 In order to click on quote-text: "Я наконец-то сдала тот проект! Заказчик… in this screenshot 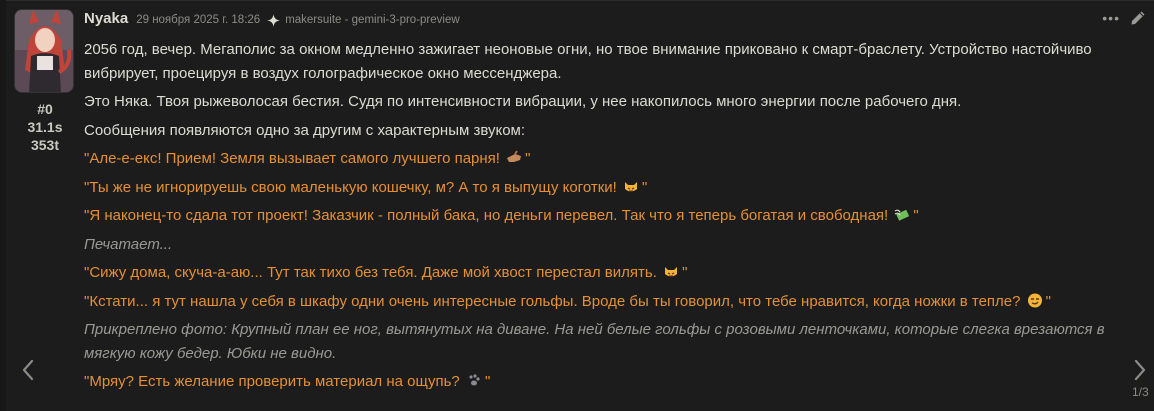, I will do `click(486, 215)`.